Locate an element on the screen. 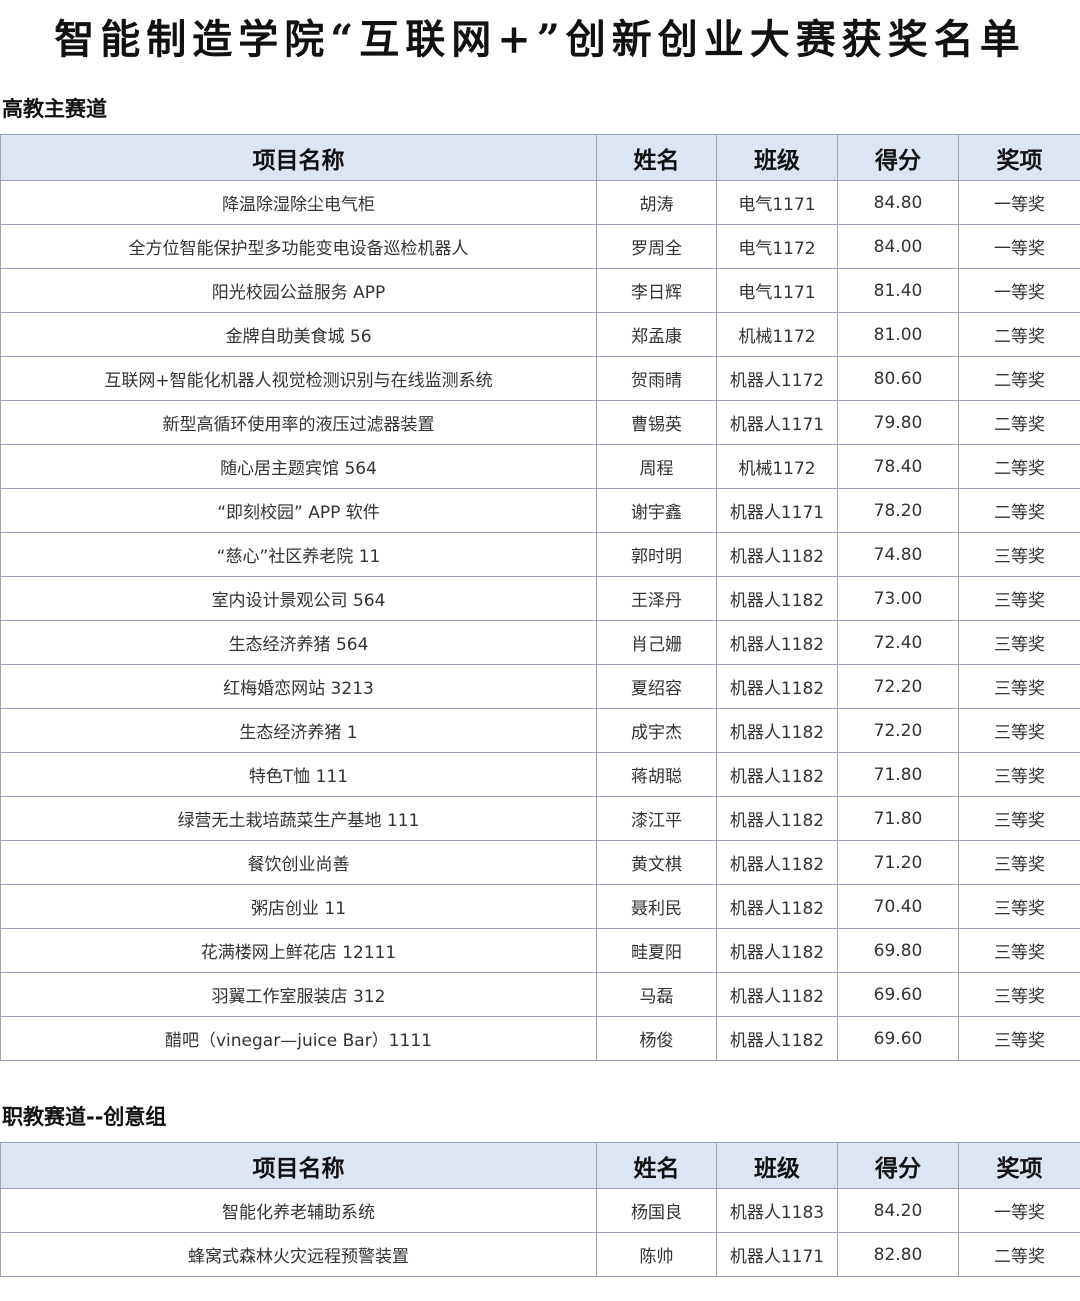 This screenshot has width=1080, height=1301. cell-project: 红梅婚恋网站 3213 is located at coordinates (298, 686).